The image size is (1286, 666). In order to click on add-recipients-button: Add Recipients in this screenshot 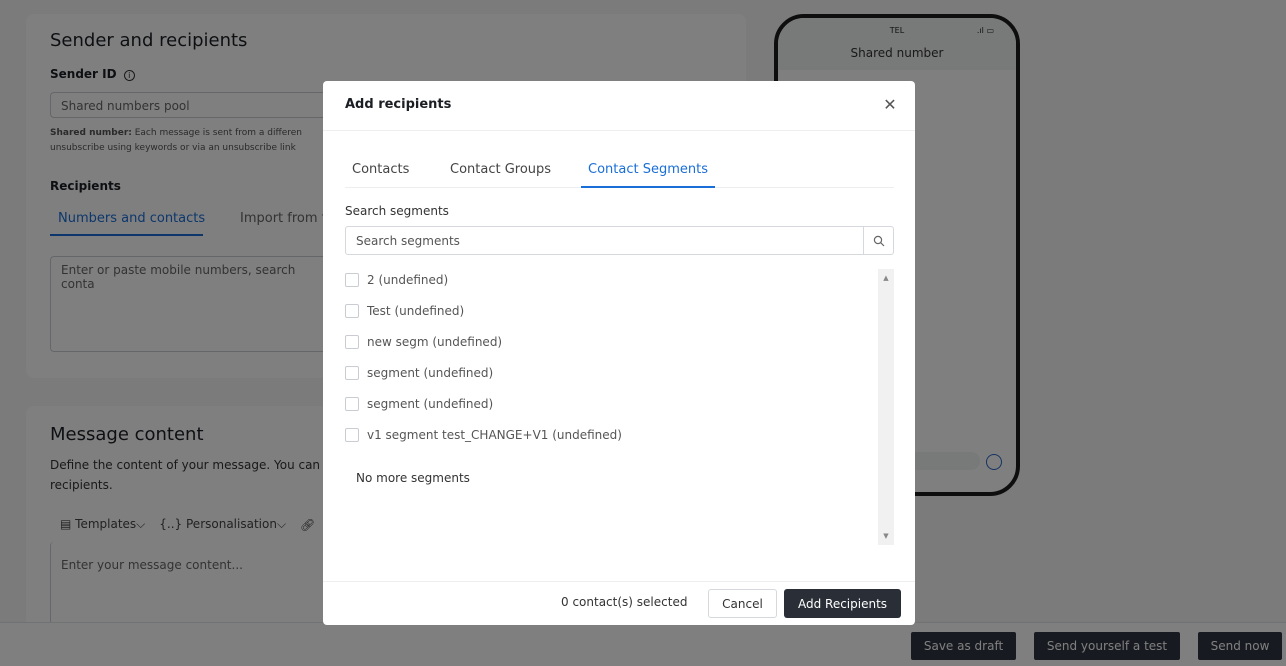, I will do `click(842, 603)`.